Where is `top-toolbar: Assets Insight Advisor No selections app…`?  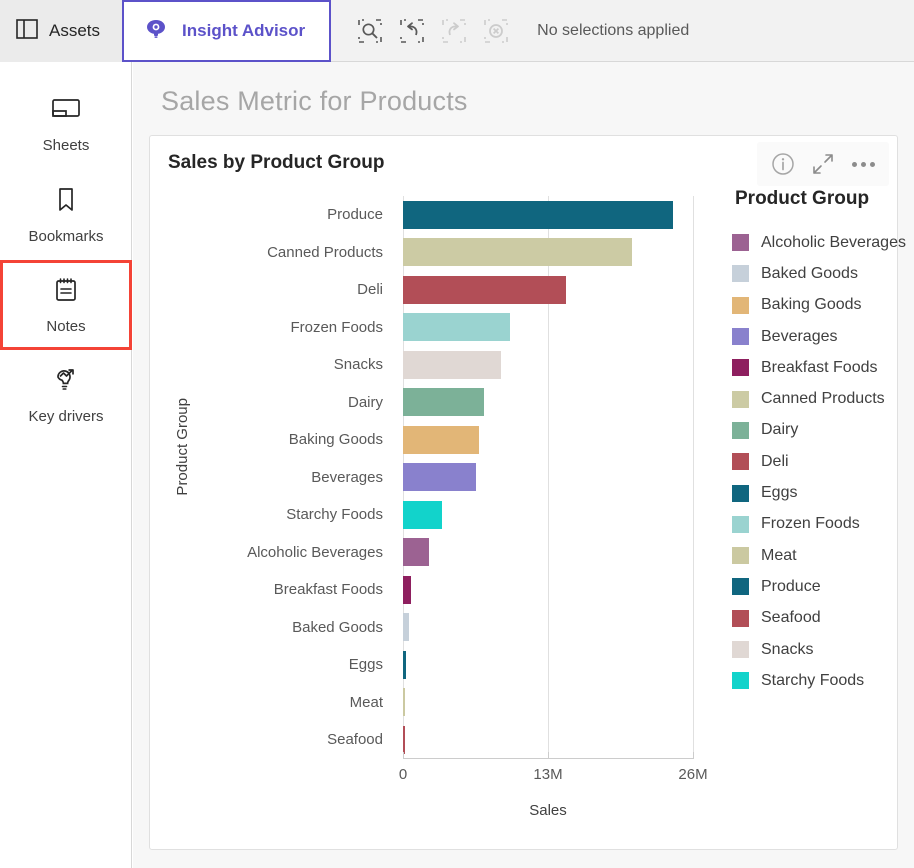 top-toolbar: Assets Insight Advisor No selections app… is located at coordinates (457, 31).